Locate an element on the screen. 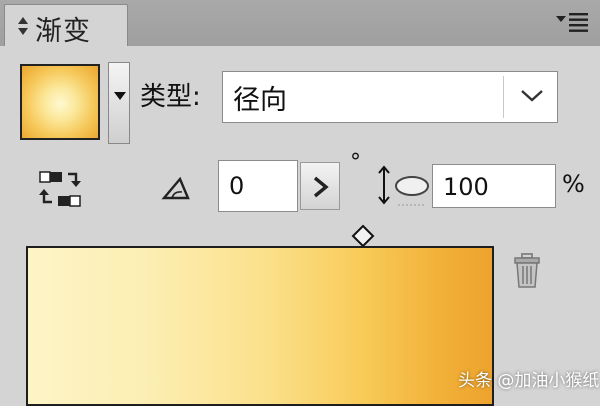 This screenshot has width=600, height=406. panel-title: 渐变 is located at coordinates (63, 31).